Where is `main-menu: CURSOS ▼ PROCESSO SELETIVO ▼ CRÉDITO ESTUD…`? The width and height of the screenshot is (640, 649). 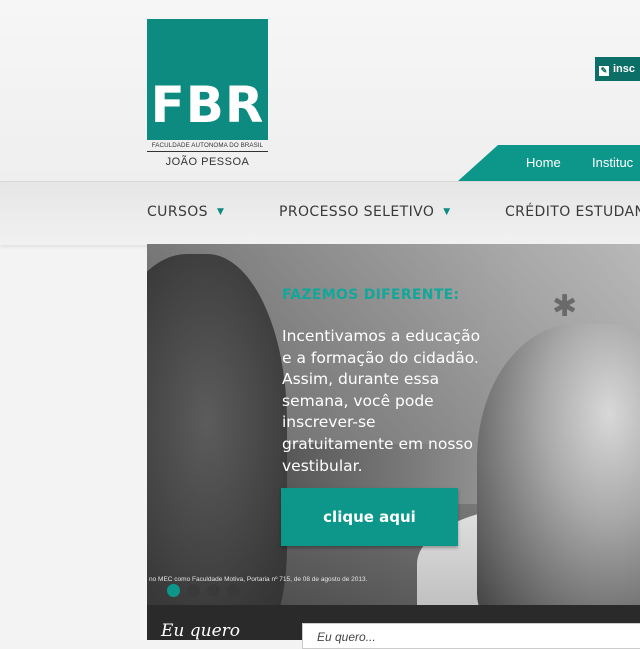
main-menu: CURSOS ▼ PROCESSO SELETIVO ▼ CRÉDITO ESTUD… is located at coordinates (320, 213).